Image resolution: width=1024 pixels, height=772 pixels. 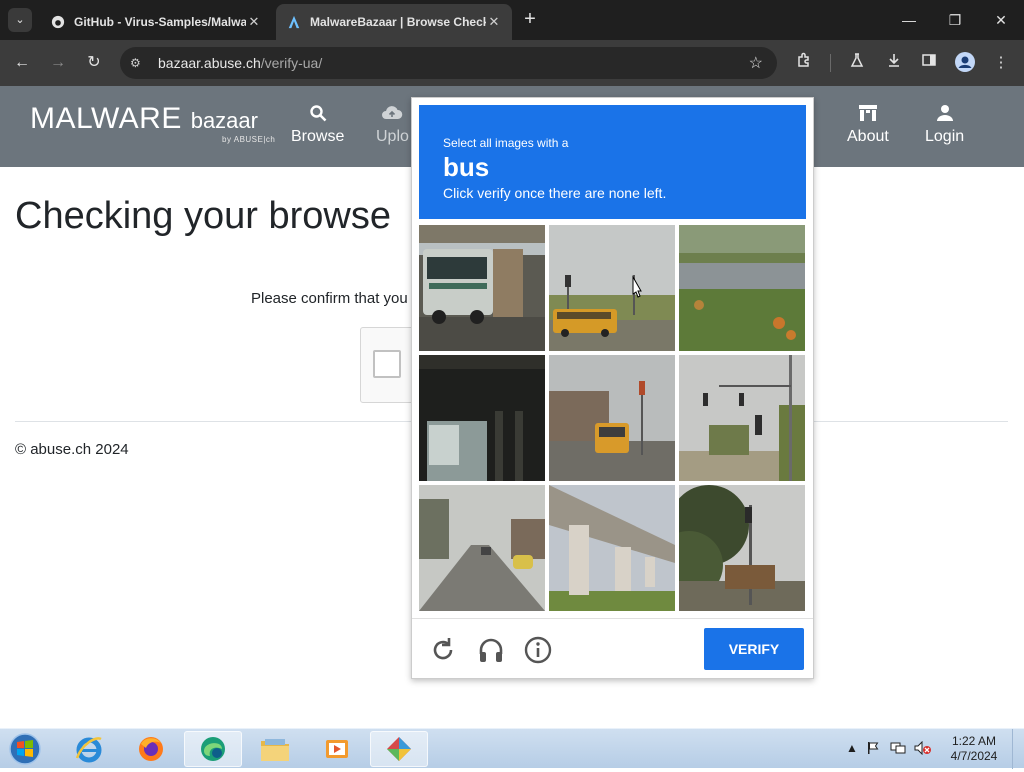 What do you see at coordinates (512, 748) in the screenshot?
I see `taskbar: ▲ 1:22 AM 4/7/2024` at bounding box center [512, 748].